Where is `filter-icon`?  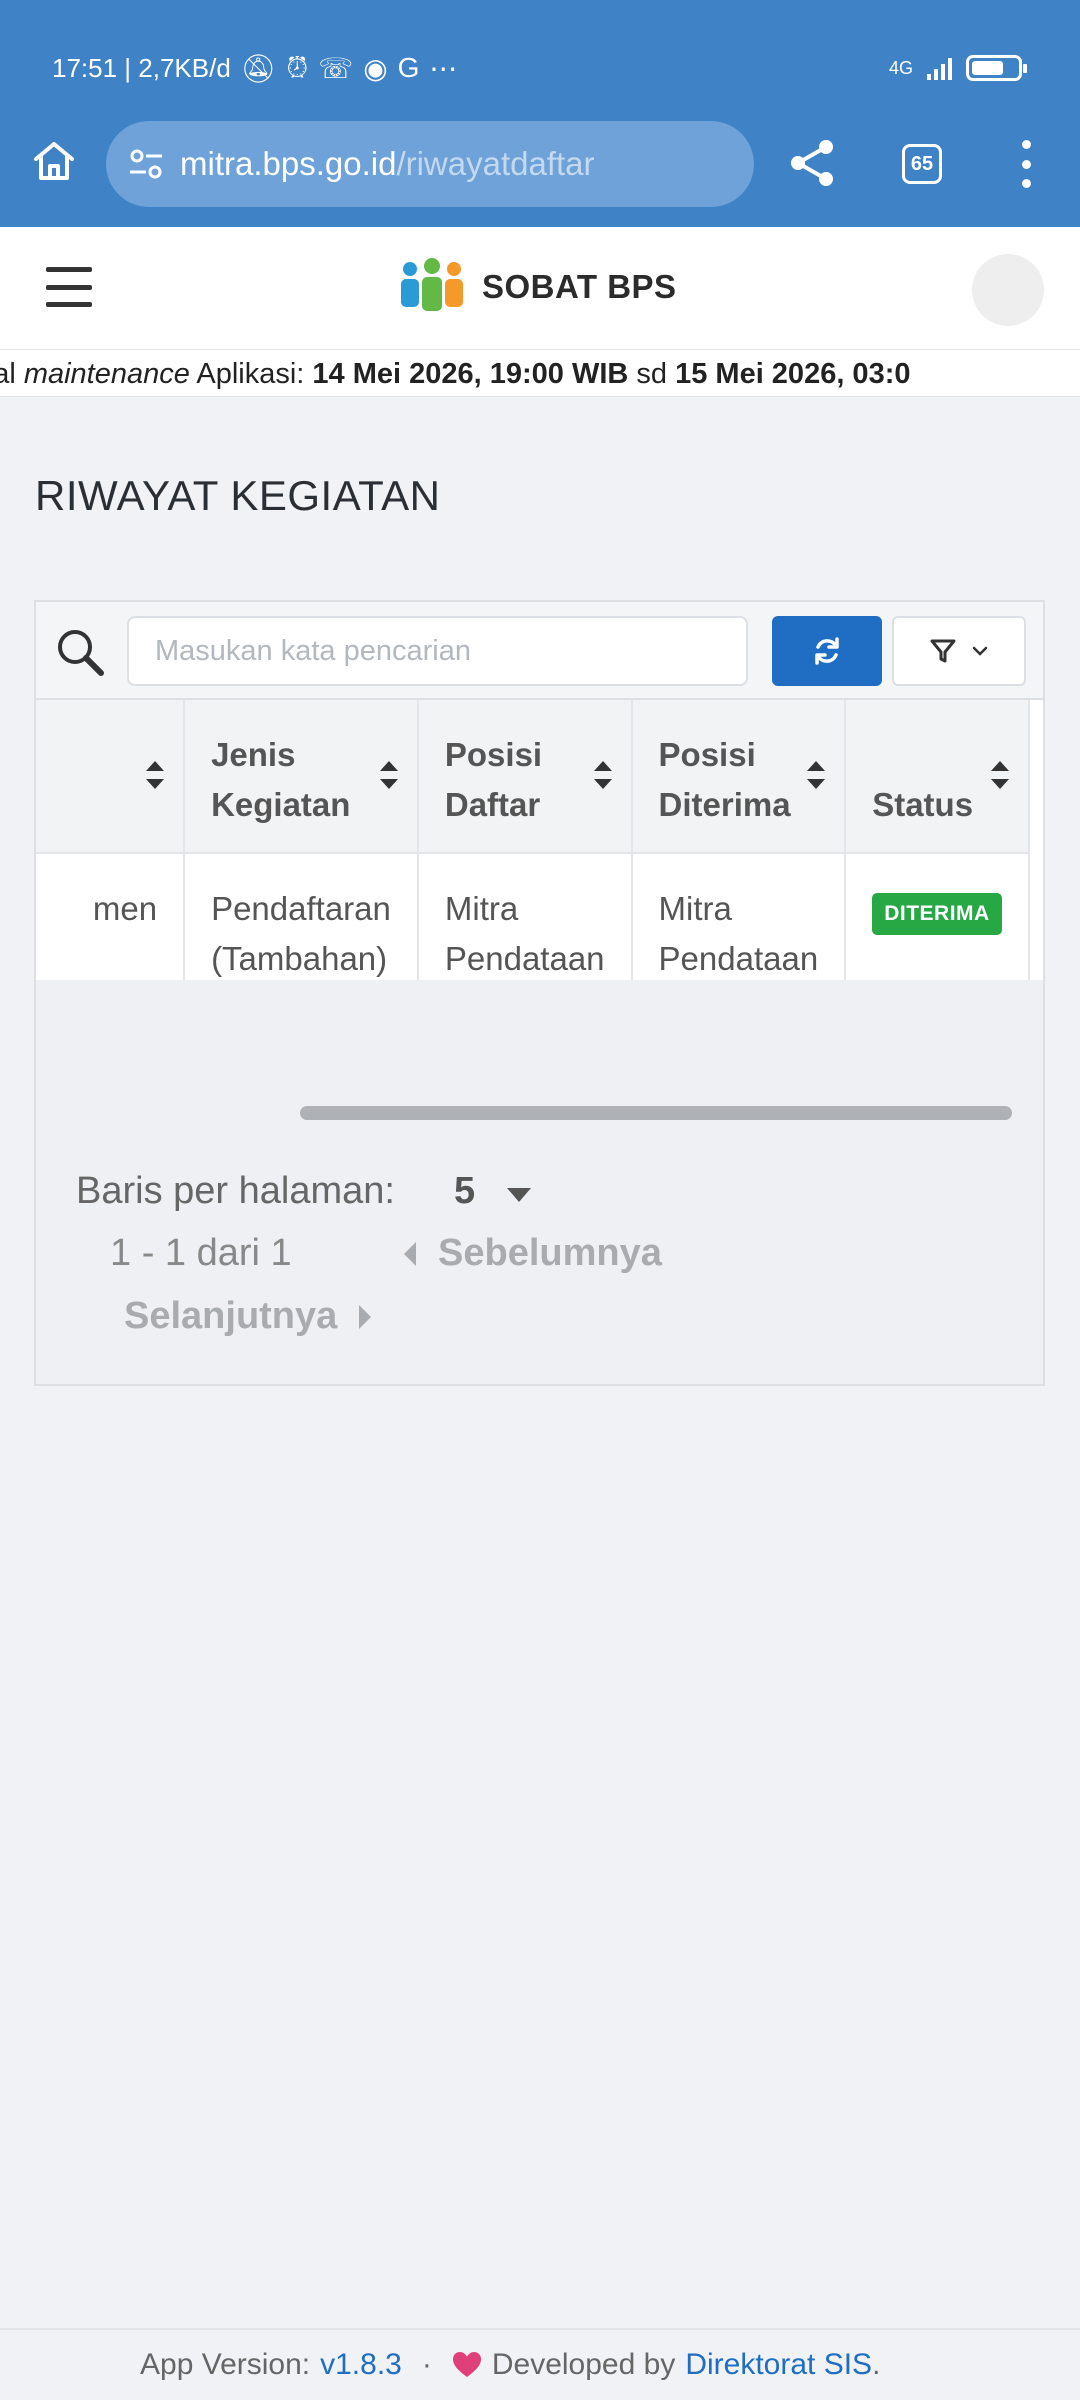 filter-icon is located at coordinates (943, 651).